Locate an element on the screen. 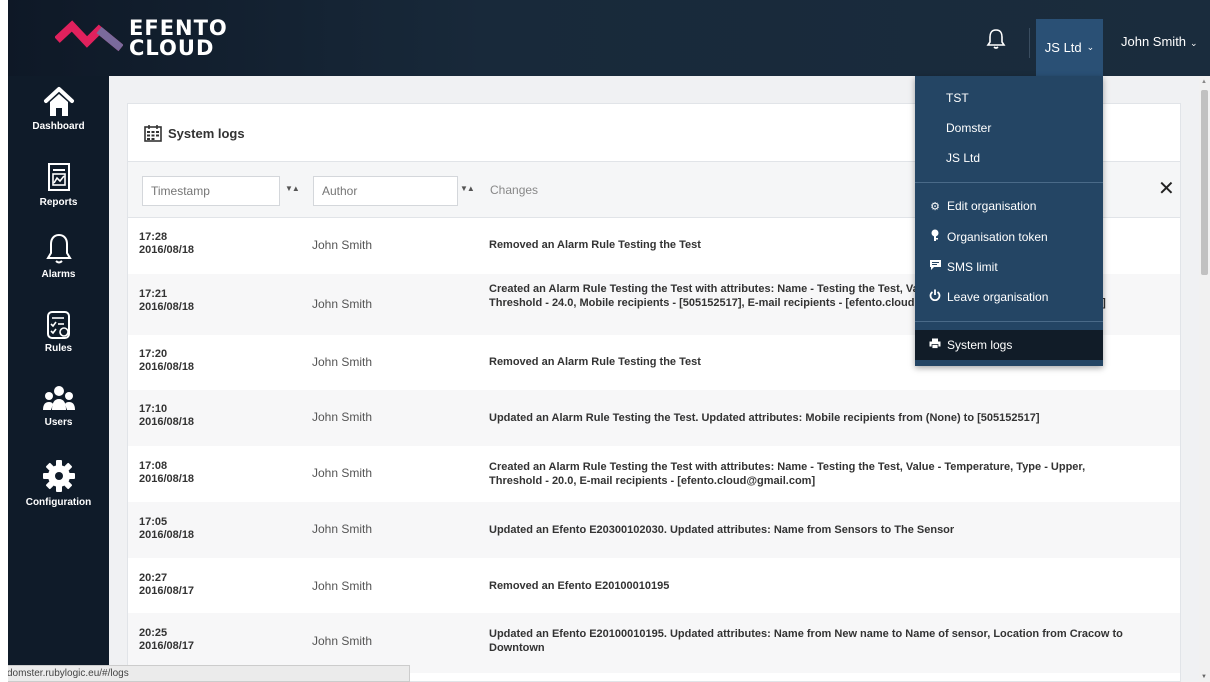 This screenshot has width=1210, height=682. bell-icon is located at coordinates (58, 248).